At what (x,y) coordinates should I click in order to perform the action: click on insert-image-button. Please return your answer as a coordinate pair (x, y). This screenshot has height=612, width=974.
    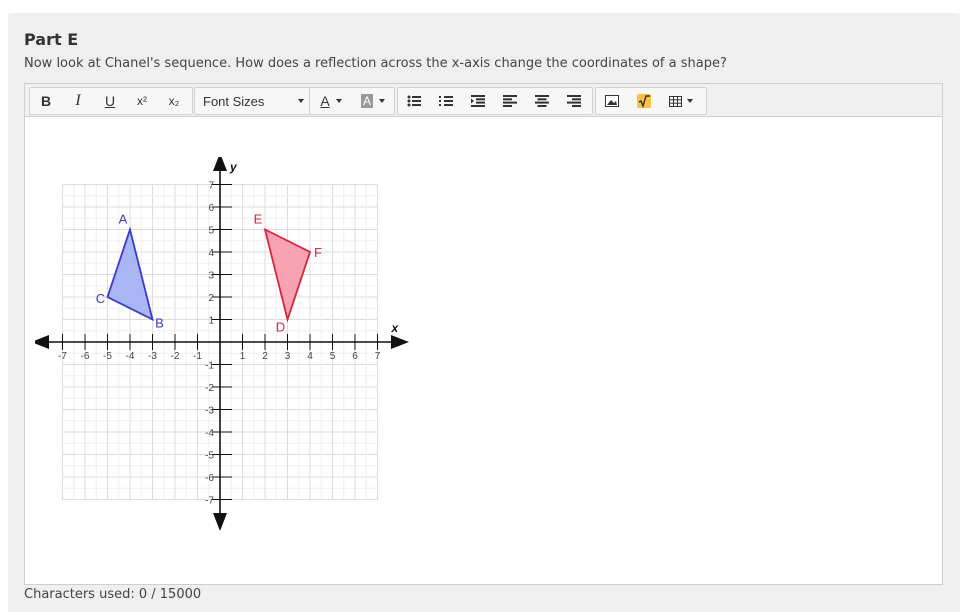
    Looking at the image, I should click on (612, 101).